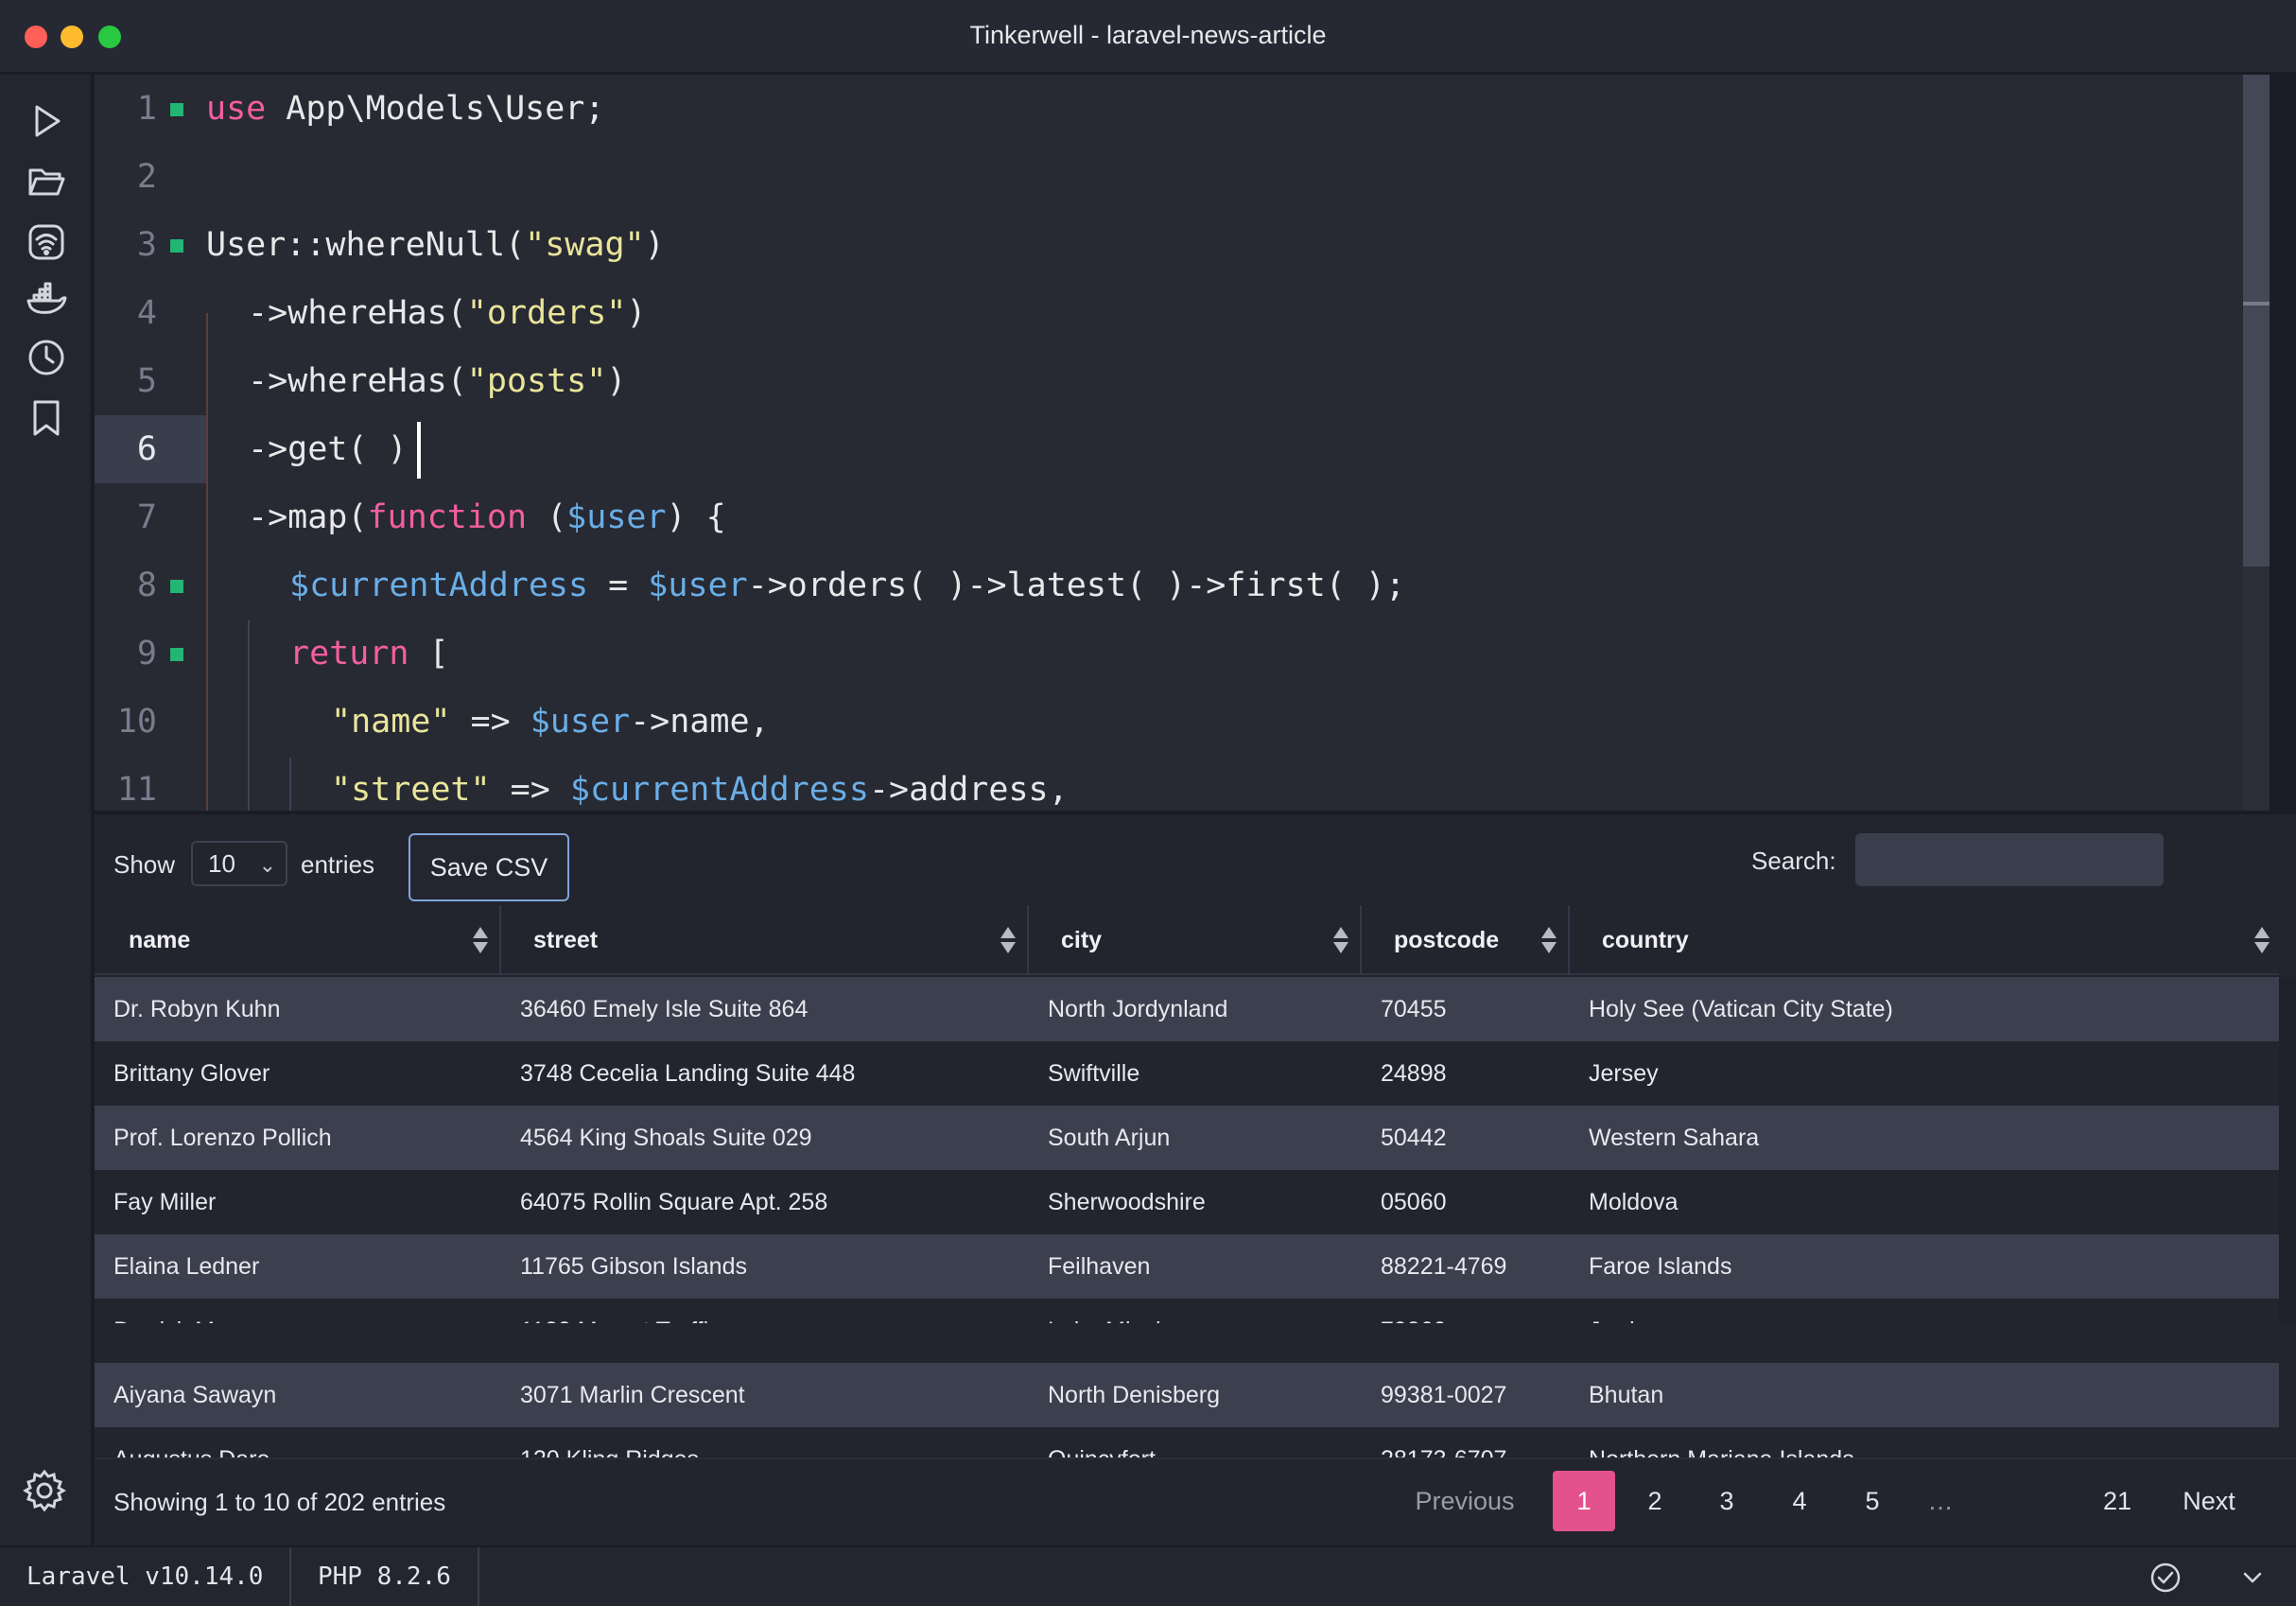 The height and width of the screenshot is (1606, 2296). I want to click on previous-page-button: Previous, so click(1465, 1501).